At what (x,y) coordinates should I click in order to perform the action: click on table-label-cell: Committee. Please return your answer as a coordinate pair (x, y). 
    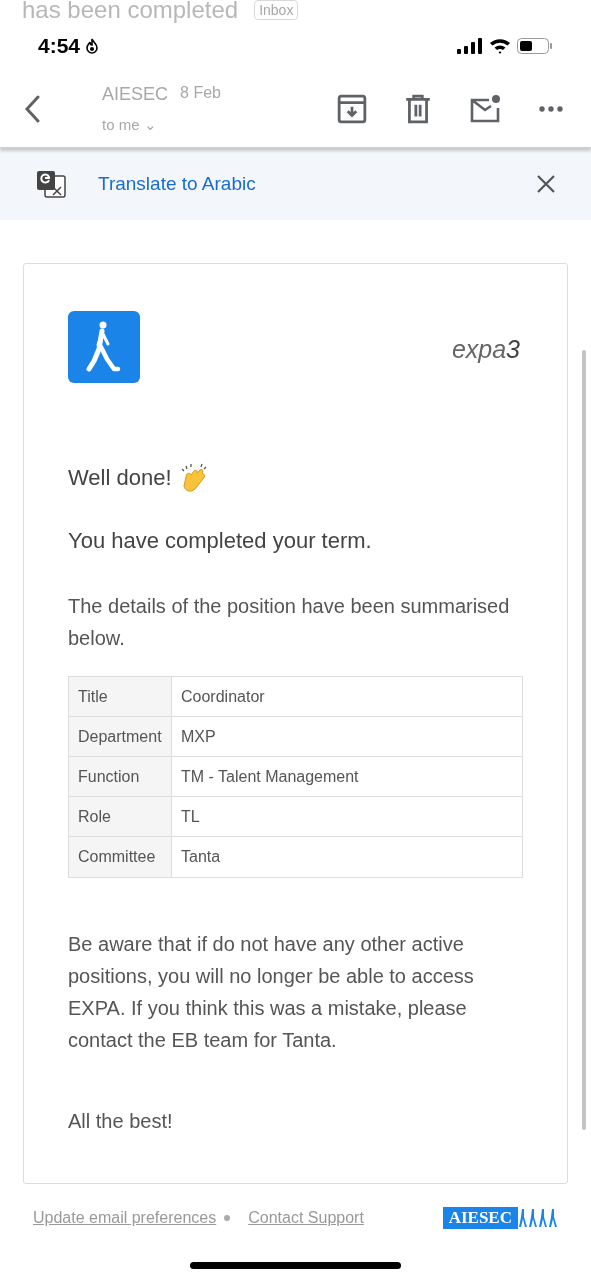
    Looking at the image, I should click on (120, 857).